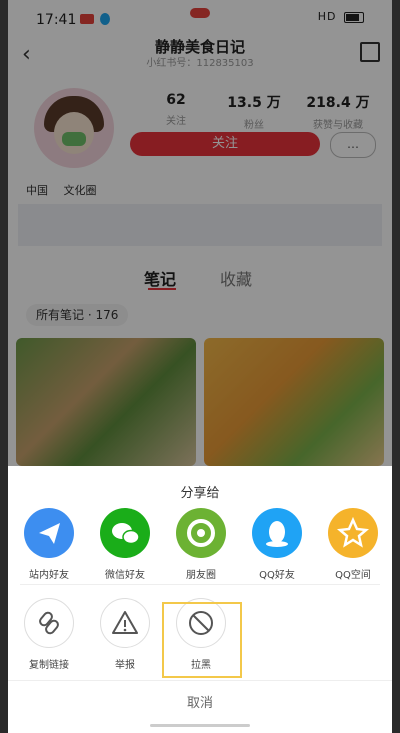 This screenshot has height=733, width=400. Describe the element at coordinates (277, 533) in the screenshot. I see `qq-icon` at that location.